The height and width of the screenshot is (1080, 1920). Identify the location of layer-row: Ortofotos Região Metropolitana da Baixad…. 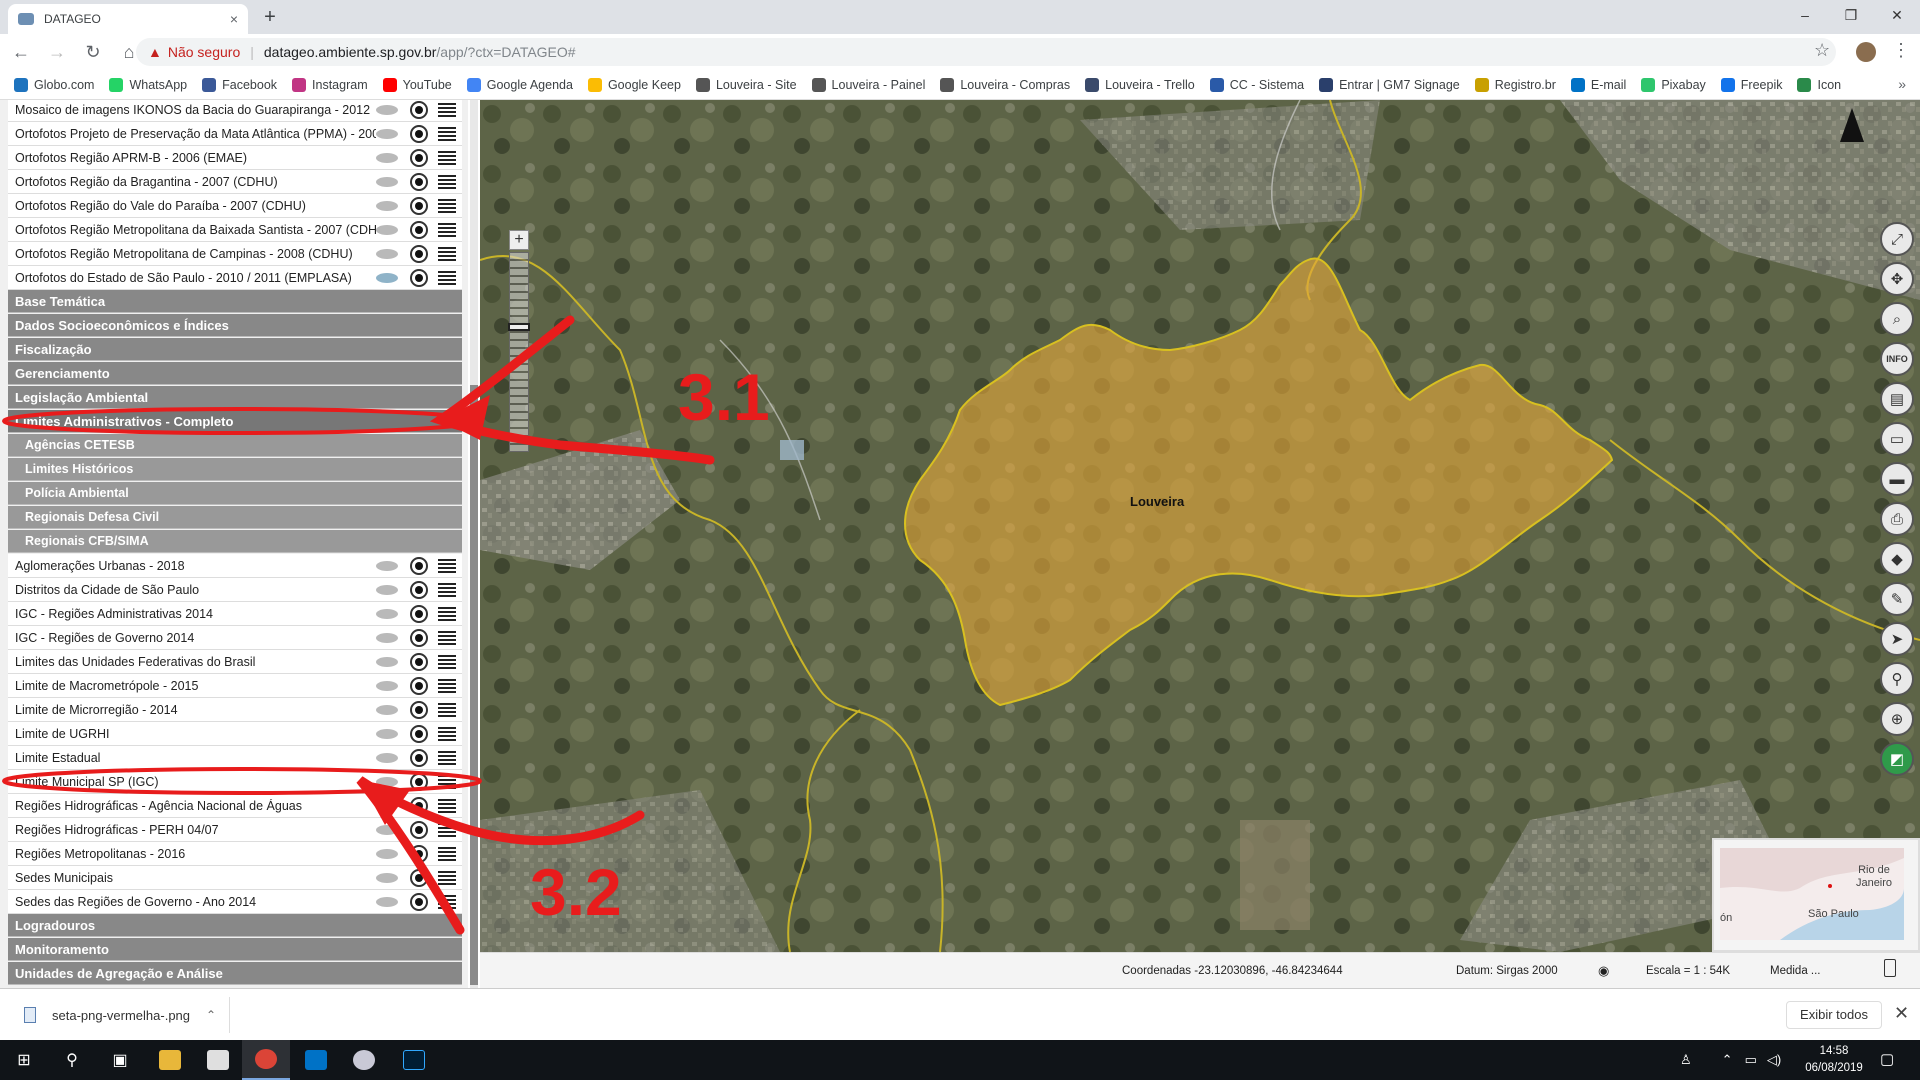
(235, 230).